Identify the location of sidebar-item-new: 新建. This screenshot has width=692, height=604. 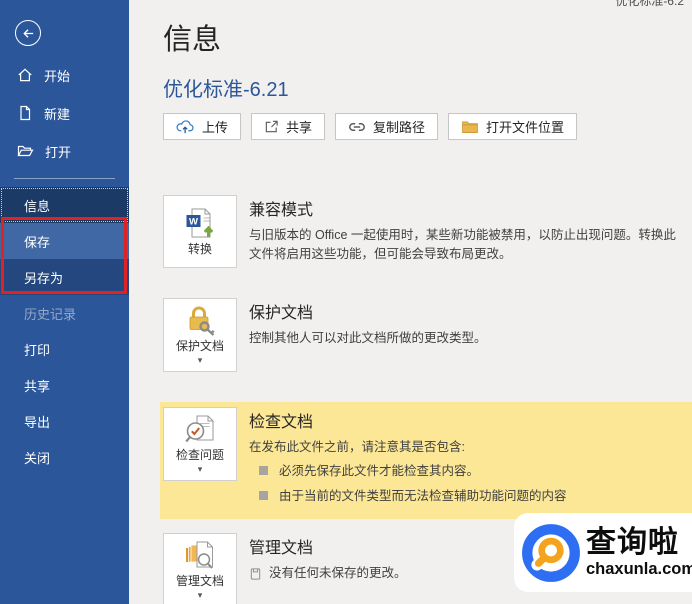
(64, 113).